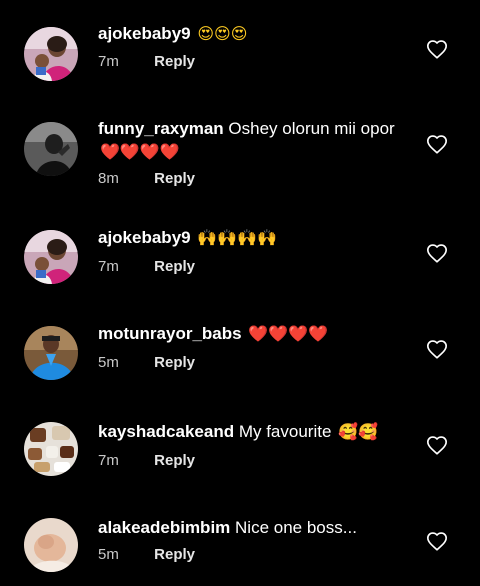 This screenshot has height=586, width=480. Describe the element at coordinates (285, 431) in the screenshot. I see `comment-body: My favourite` at that location.